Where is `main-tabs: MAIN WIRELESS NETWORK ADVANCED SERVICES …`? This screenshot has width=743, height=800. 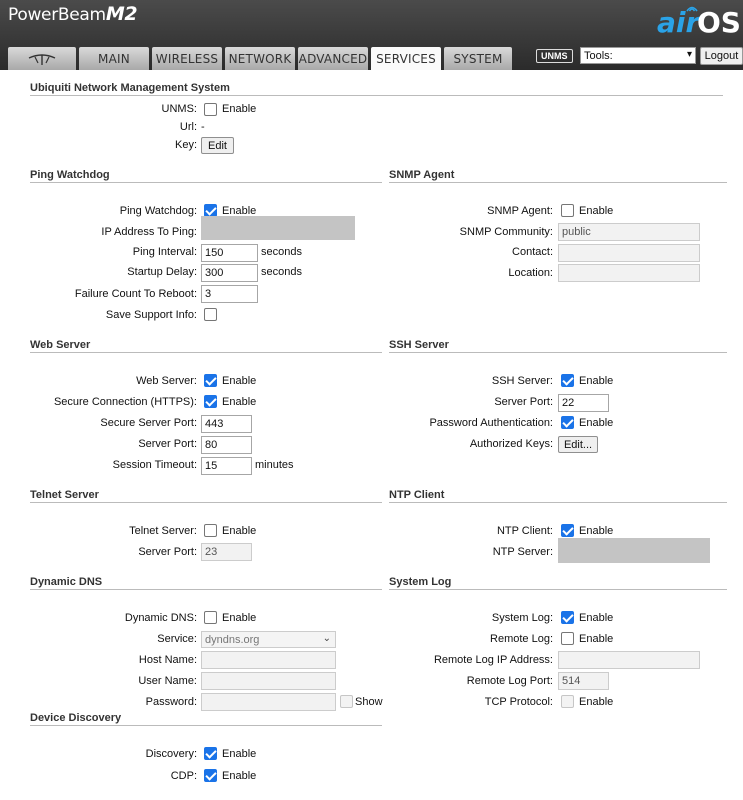
main-tabs: MAIN WIRELESS NETWORK ADVANCED SERVICES … is located at coordinates (260, 58).